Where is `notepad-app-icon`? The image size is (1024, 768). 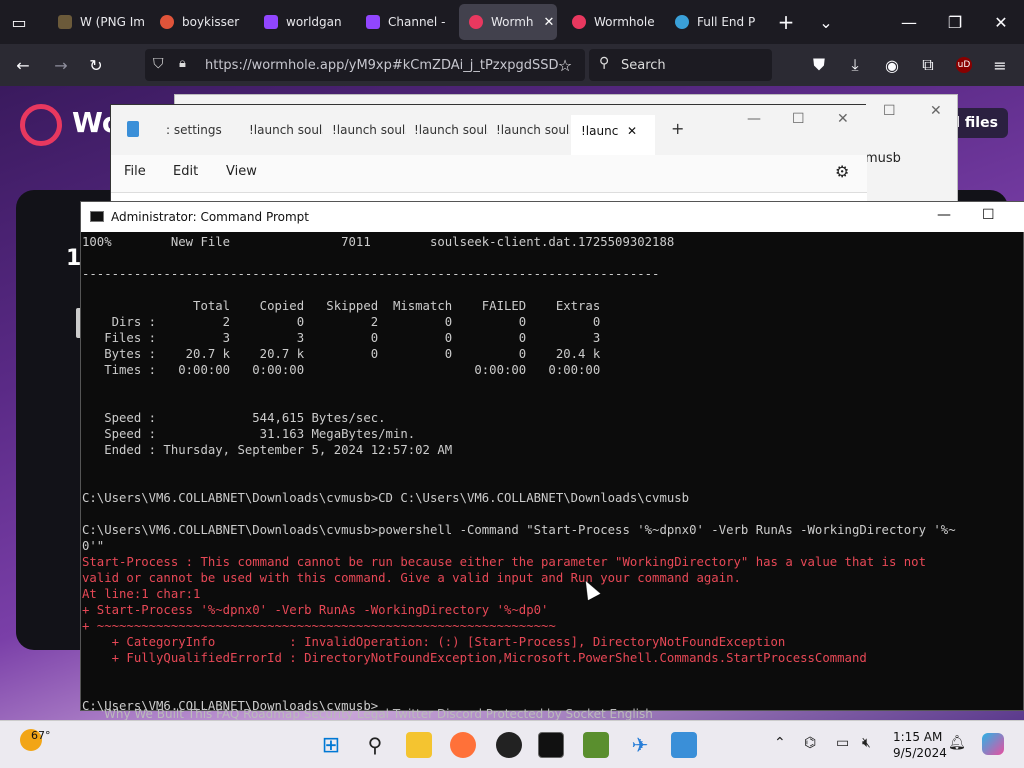
notepad-app-icon is located at coordinates (133, 129).